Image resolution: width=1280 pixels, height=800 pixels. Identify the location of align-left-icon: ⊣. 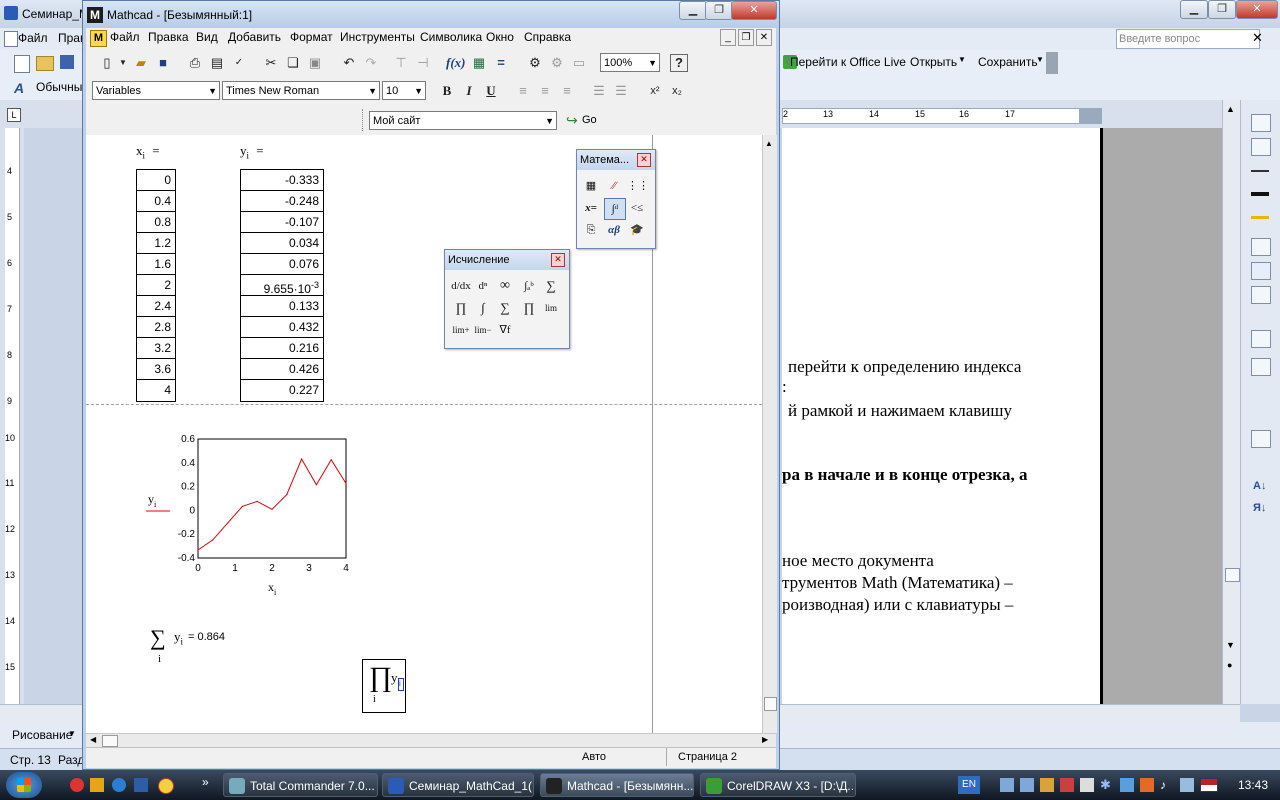
(423, 63).